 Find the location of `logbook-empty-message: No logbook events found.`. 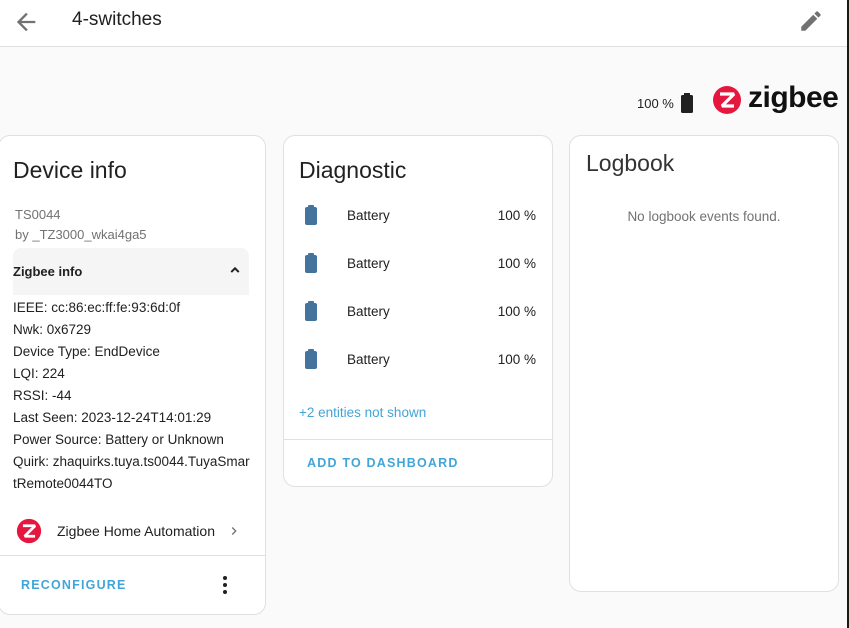

logbook-empty-message: No logbook events found. is located at coordinates (704, 216).